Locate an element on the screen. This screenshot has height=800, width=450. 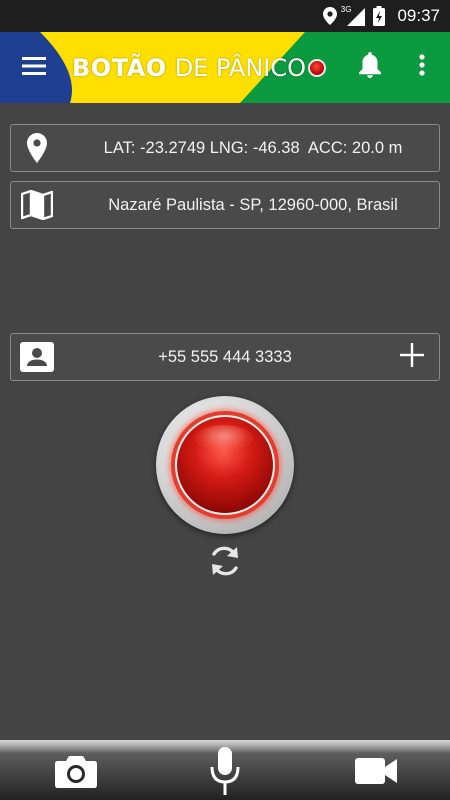
add-contact-button is located at coordinates (412, 357).